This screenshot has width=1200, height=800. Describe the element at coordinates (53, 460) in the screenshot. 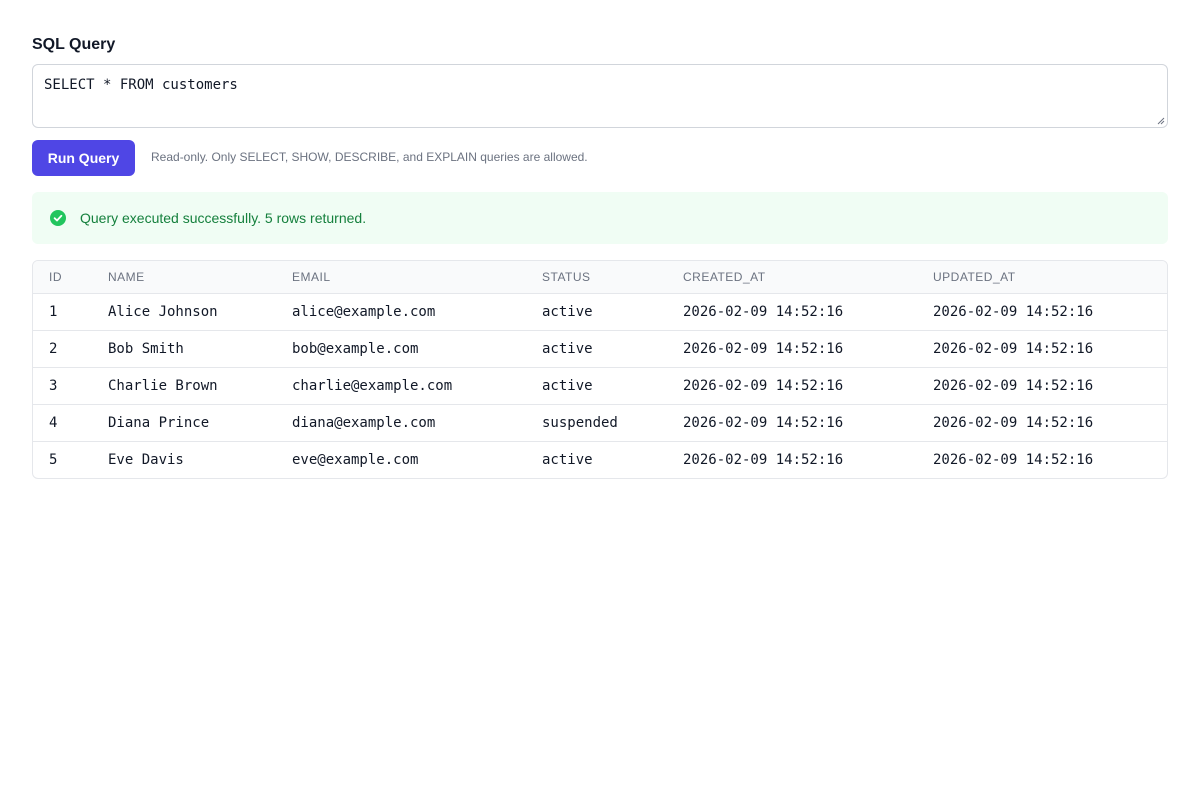

I see `cell-id: 5` at that location.